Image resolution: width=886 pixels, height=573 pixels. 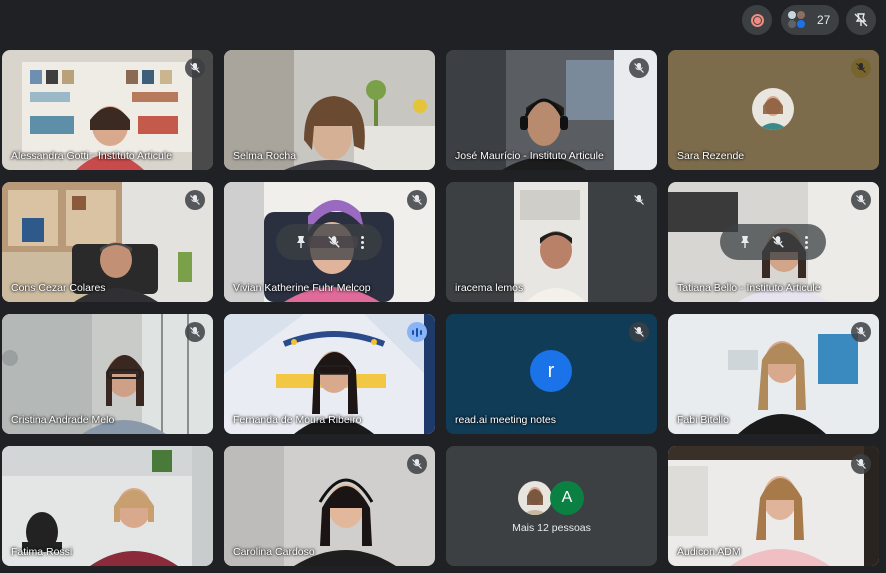 I want to click on participant-tile: Carolina Cardoso, so click(x=329, y=506).